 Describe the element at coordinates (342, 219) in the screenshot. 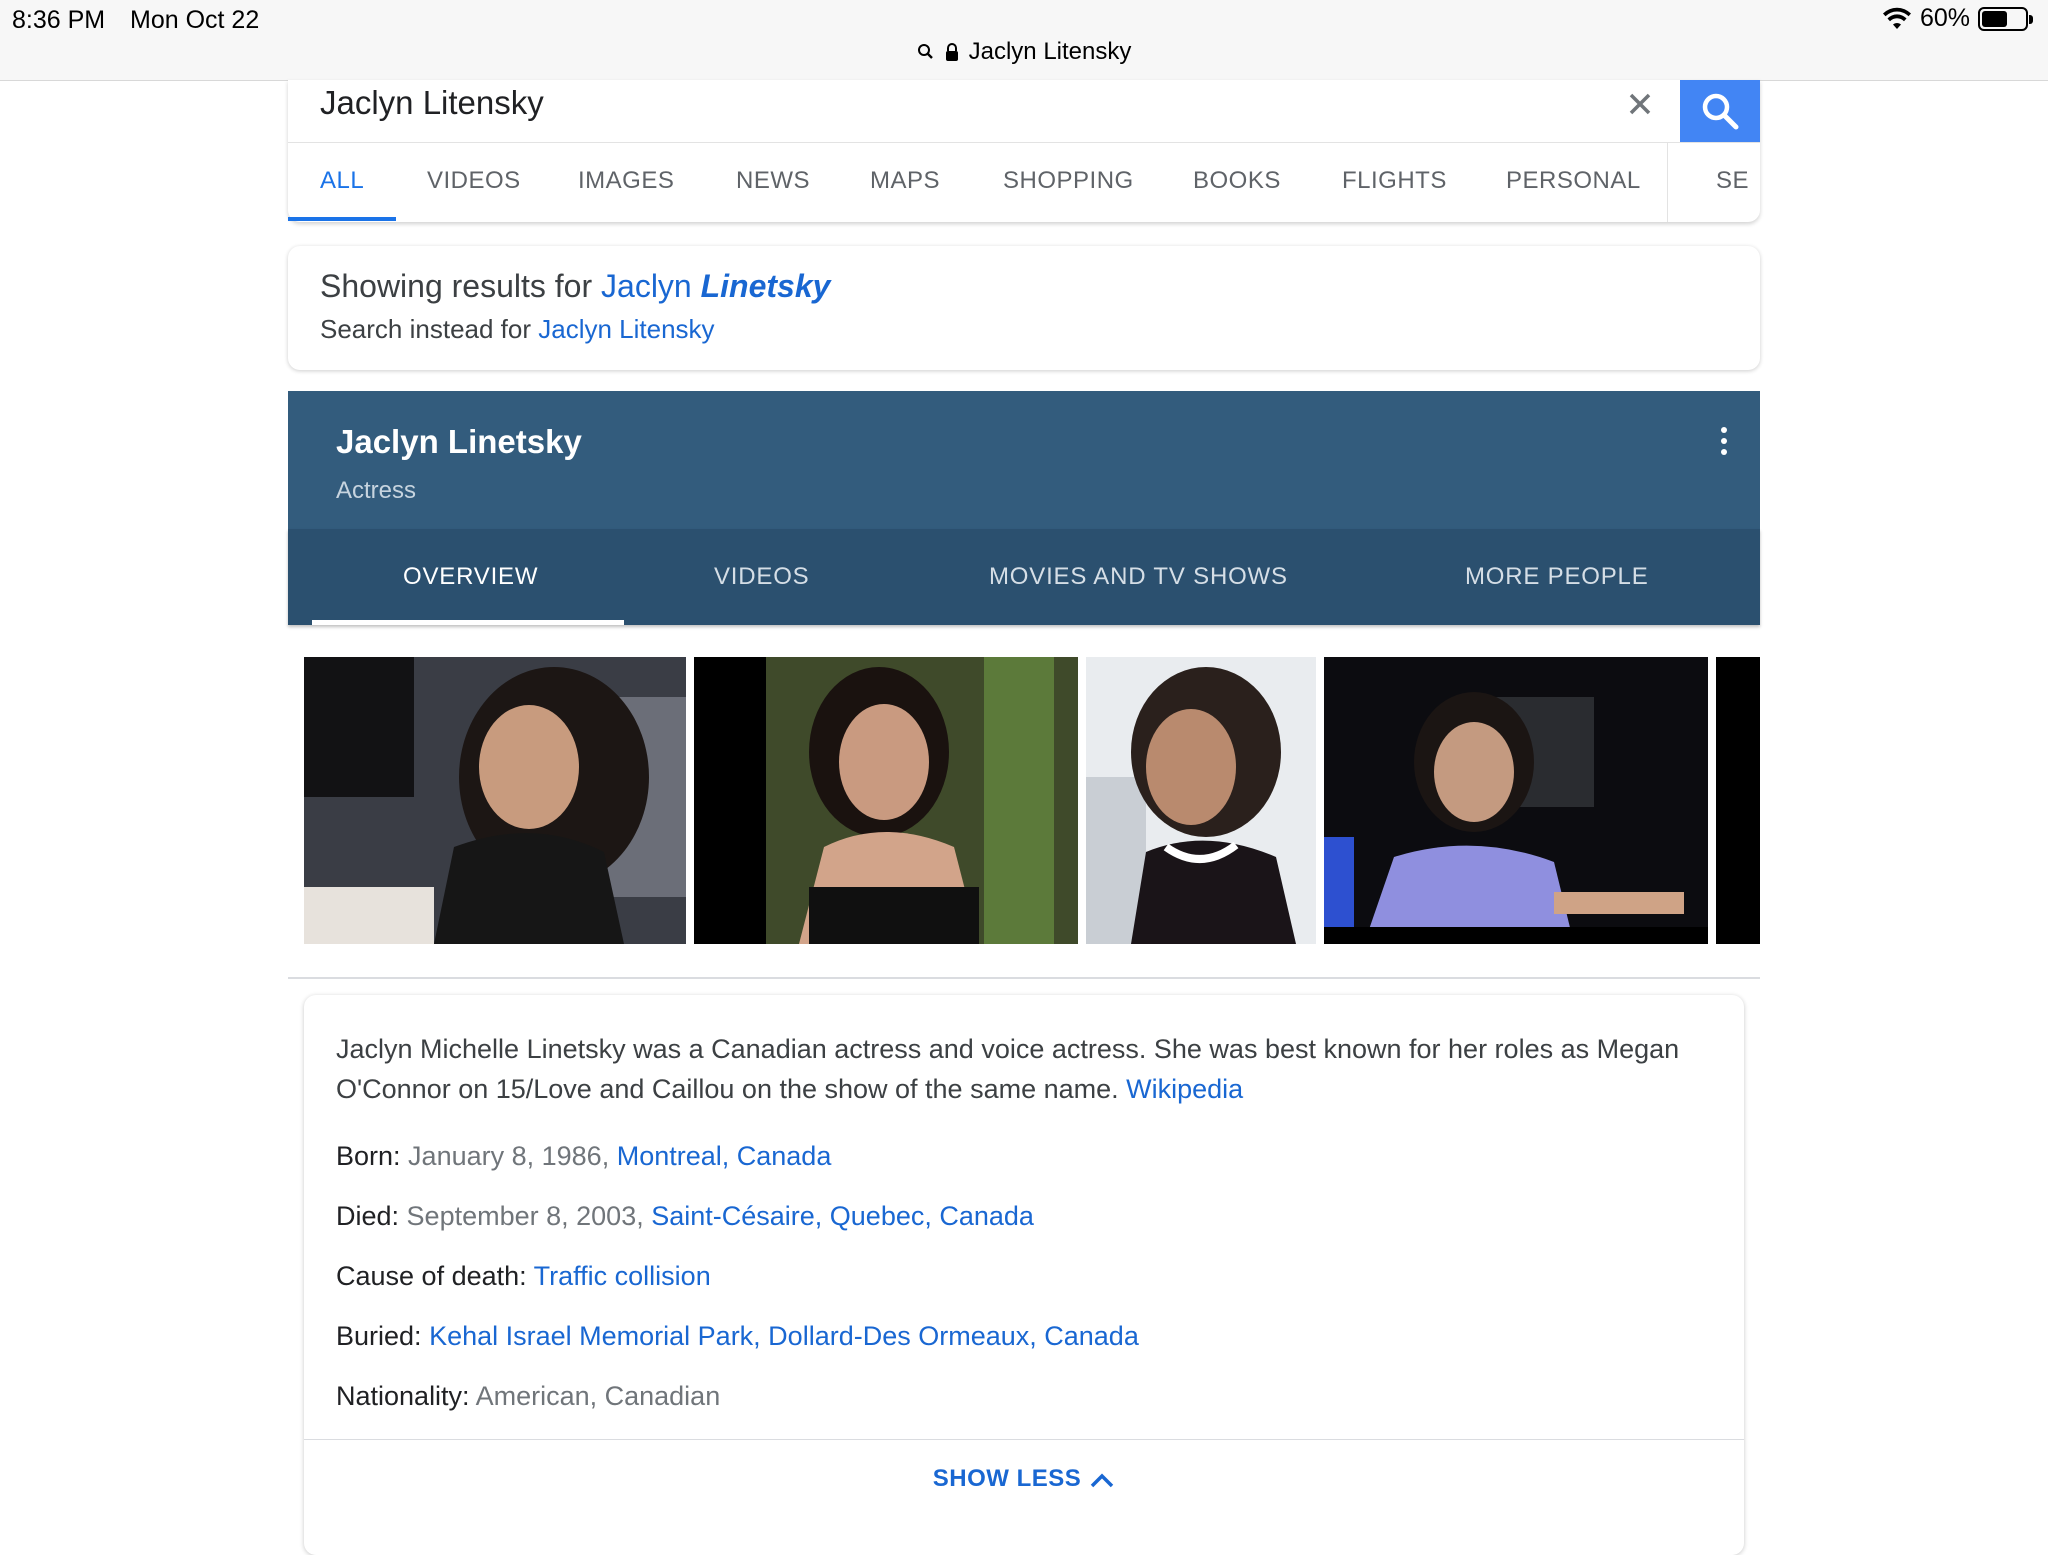

I see `active-tab-indicator` at that location.